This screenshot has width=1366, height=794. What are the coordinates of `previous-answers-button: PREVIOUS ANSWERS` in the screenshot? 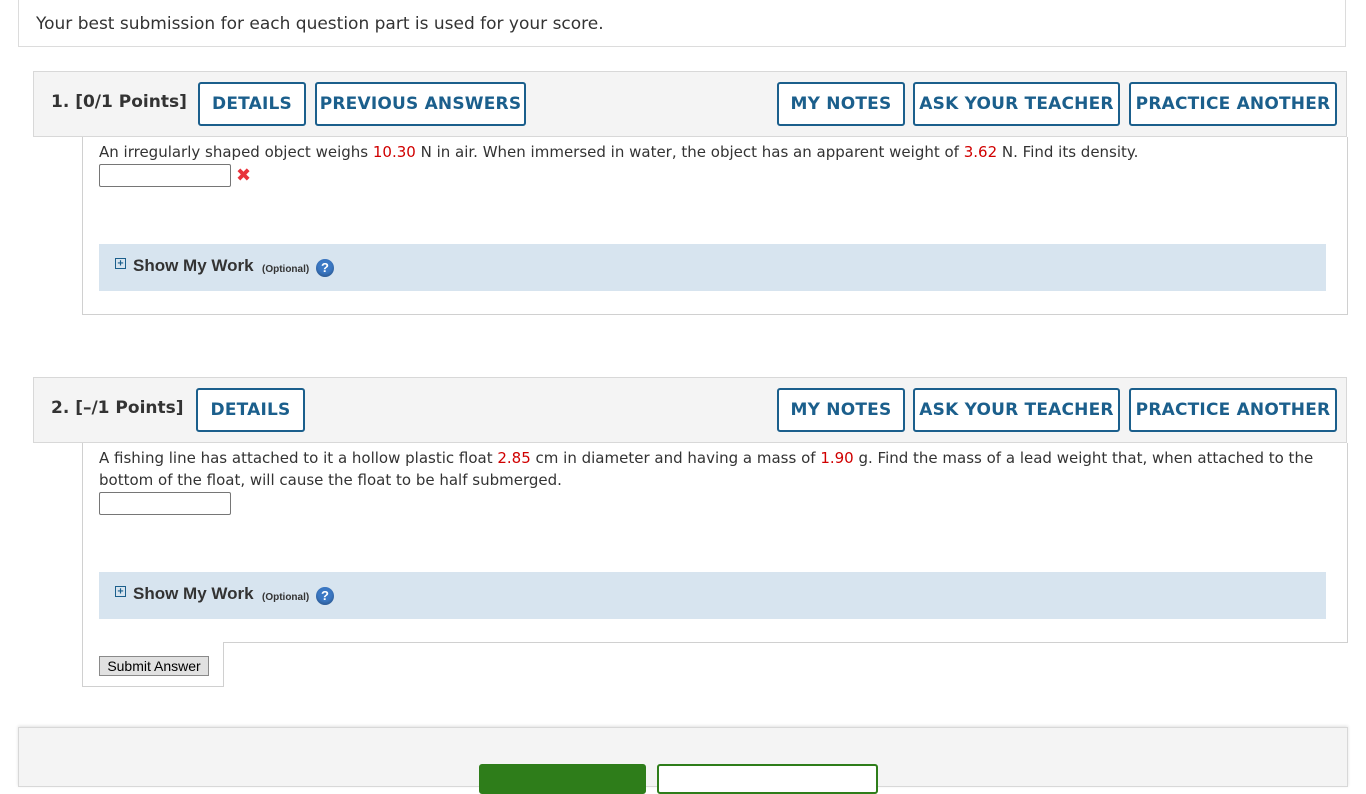 It's located at (420, 104).